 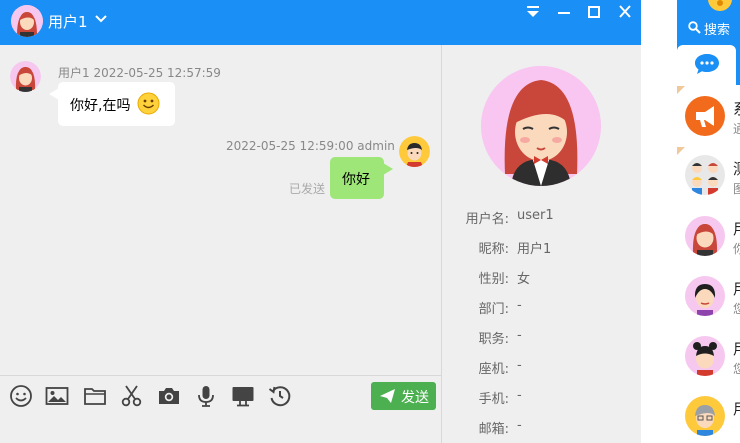 I want to click on conversation-preview: 你, so click(x=736, y=249).